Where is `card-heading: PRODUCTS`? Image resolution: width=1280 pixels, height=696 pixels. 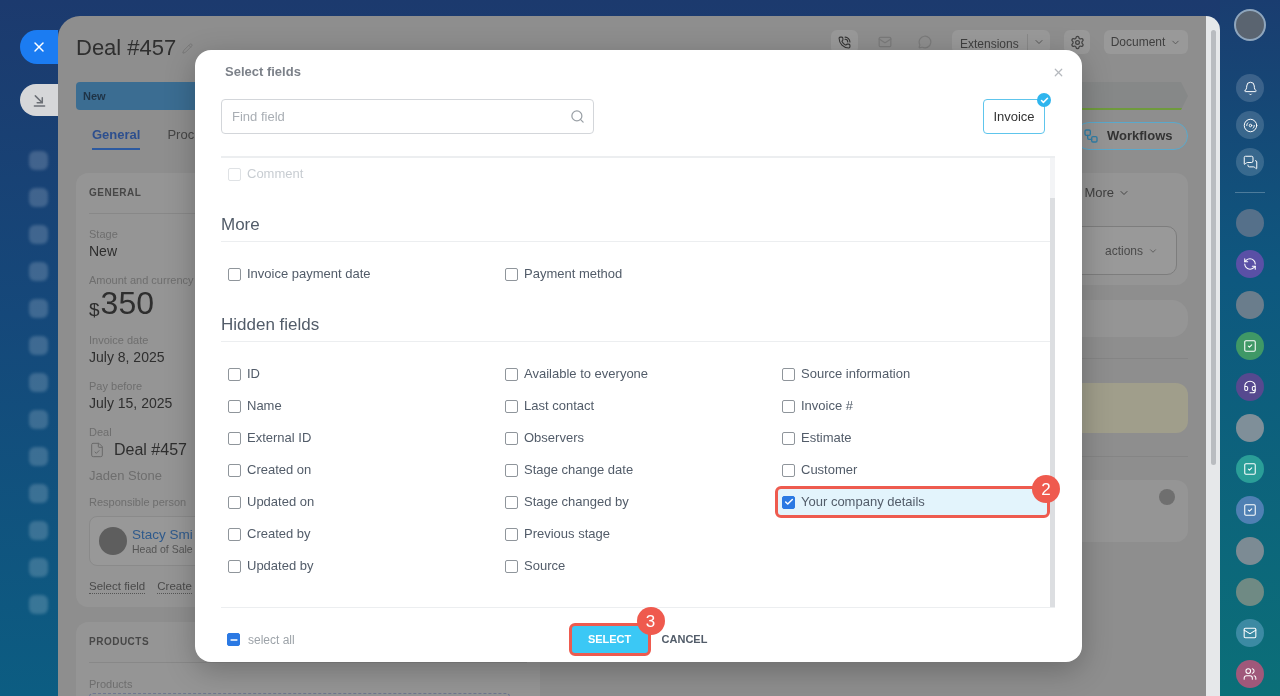
card-heading: PRODUCTS is located at coordinates (119, 642).